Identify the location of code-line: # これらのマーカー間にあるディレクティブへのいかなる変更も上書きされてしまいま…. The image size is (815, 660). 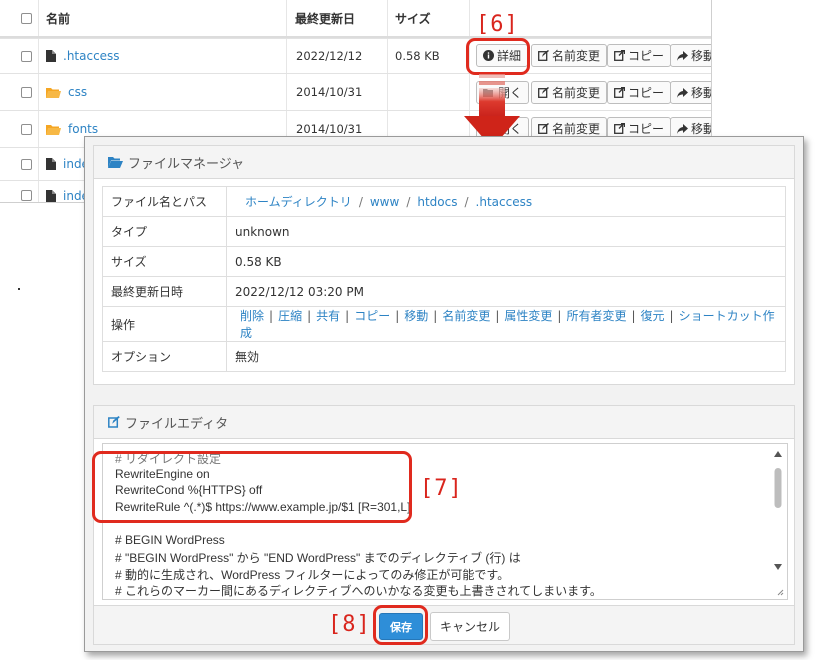
(358, 591).